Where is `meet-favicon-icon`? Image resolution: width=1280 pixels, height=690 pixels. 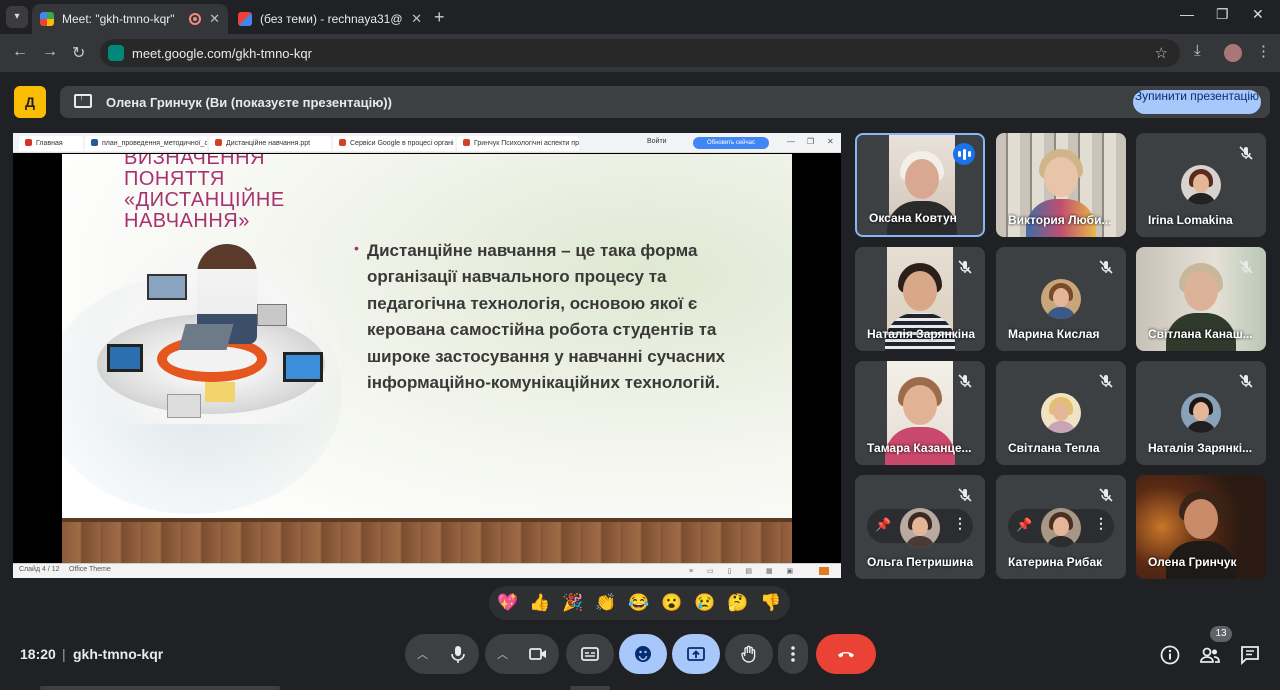
meet-favicon-icon is located at coordinates (47, 19).